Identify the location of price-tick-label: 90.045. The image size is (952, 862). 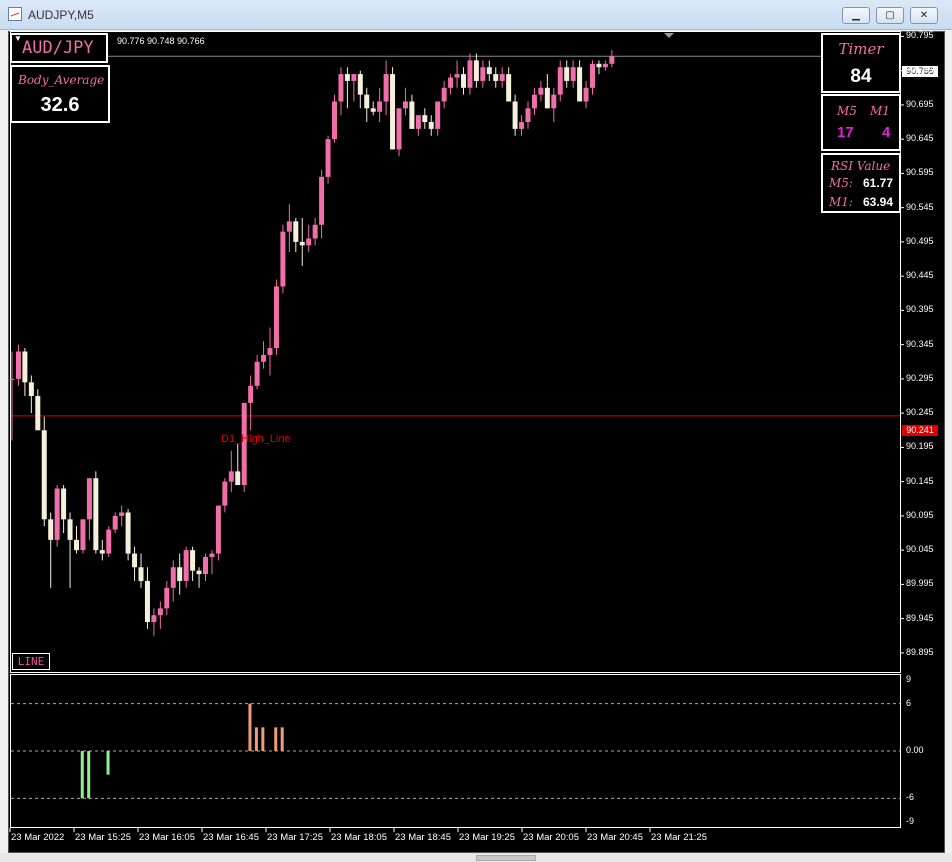
(920, 549).